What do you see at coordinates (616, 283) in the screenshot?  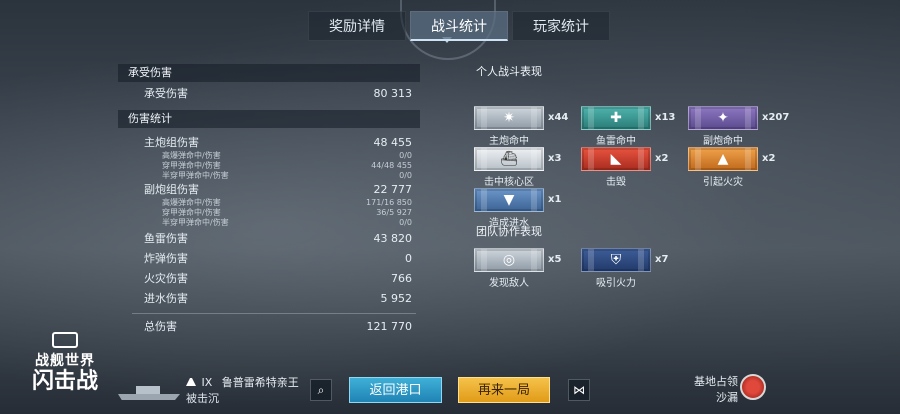 I see `medal-label: 吸引火力` at bounding box center [616, 283].